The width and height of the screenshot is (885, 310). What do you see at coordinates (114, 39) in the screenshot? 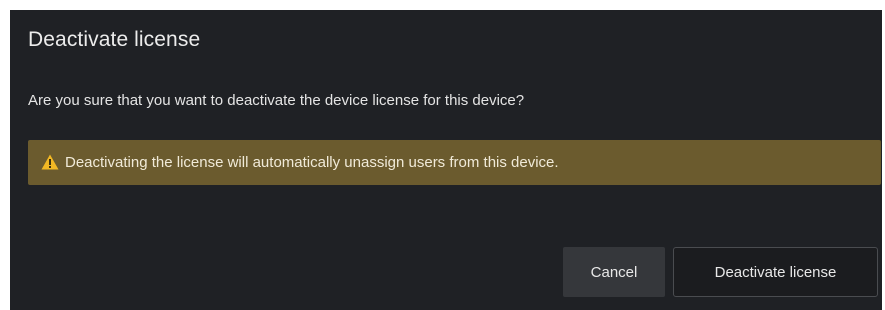
I see `dialog-title: Deactivate license` at bounding box center [114, 39].